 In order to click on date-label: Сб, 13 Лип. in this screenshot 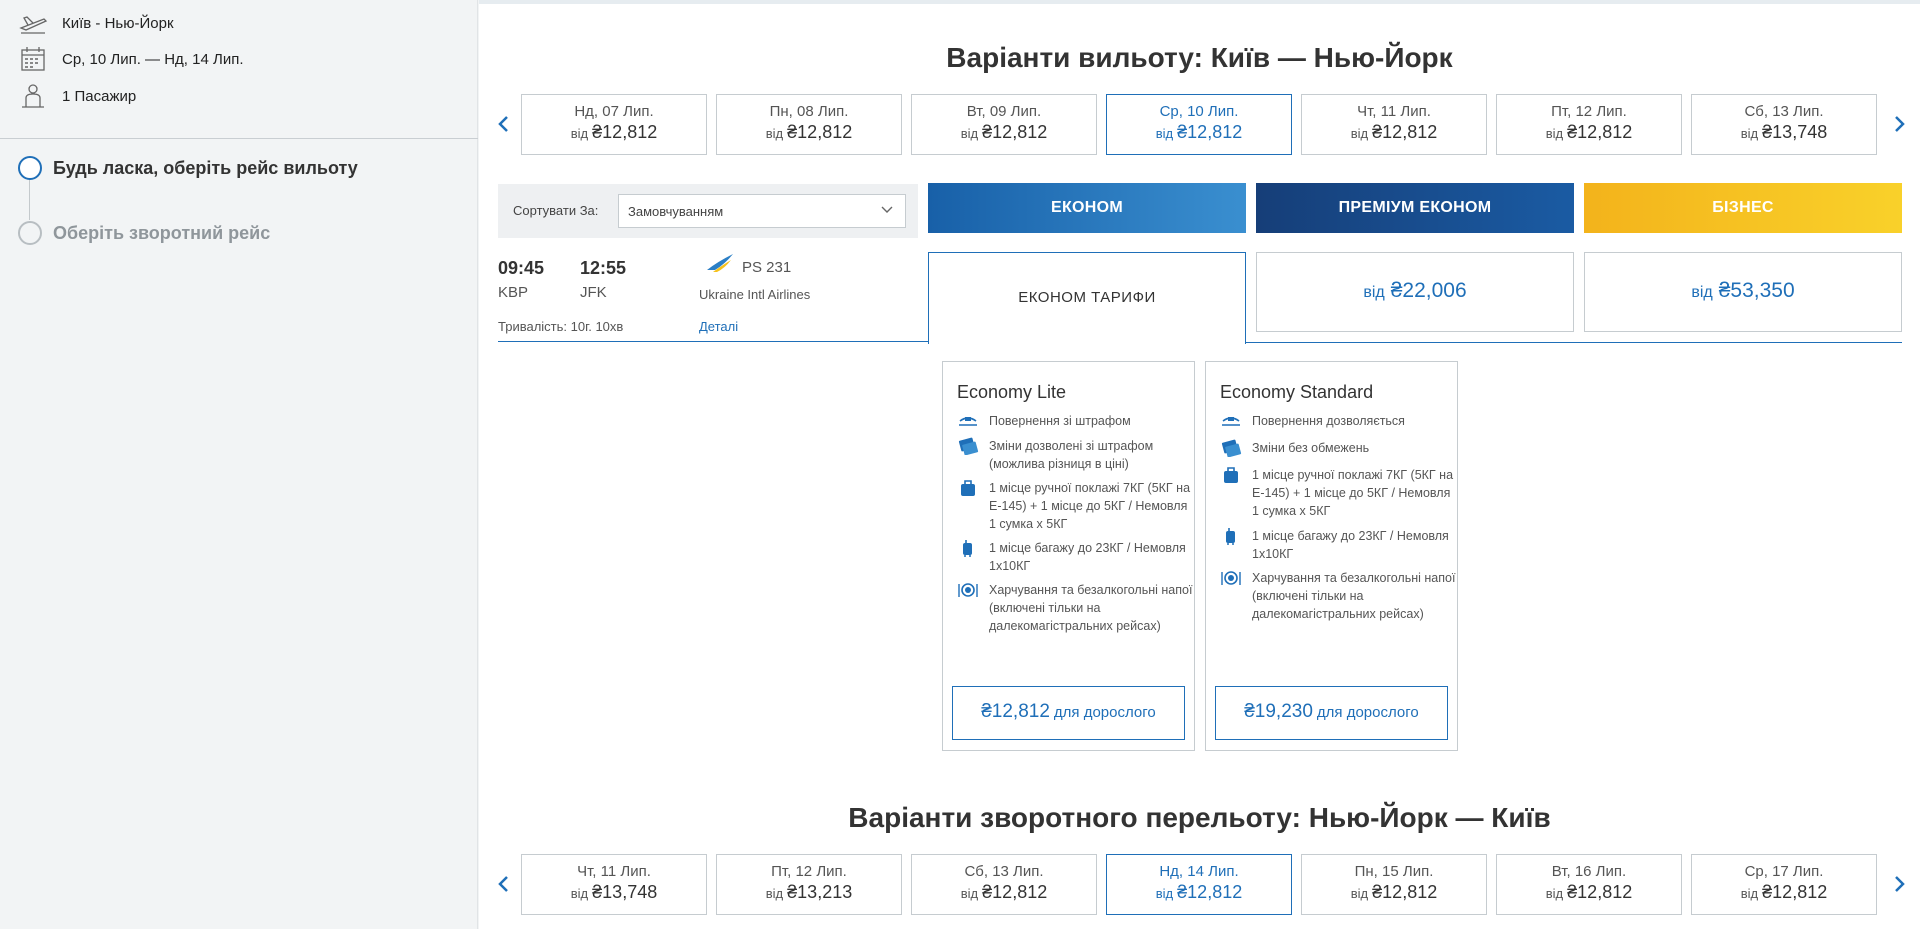, I will do `click(1784, 111)`.